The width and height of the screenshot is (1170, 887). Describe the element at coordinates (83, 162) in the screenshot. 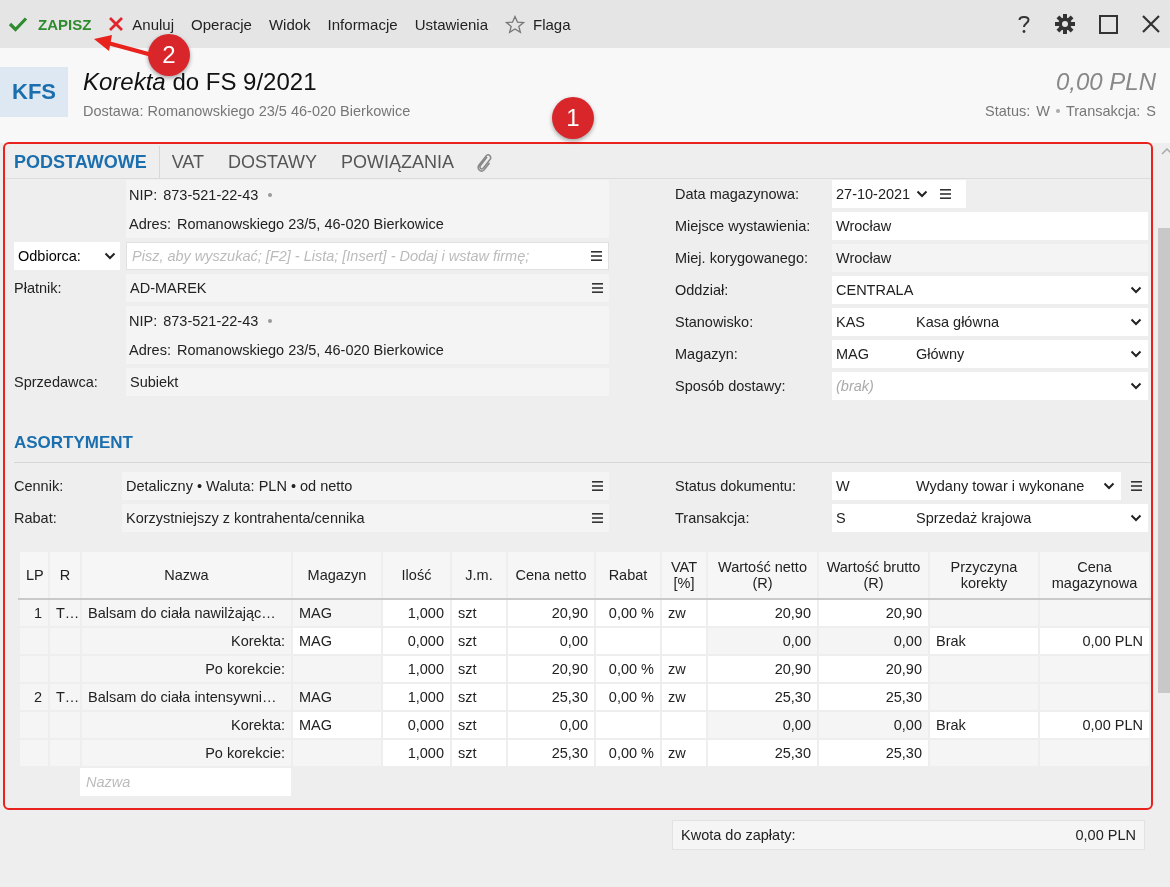

I see `tab: PODSTAWOWE` at that location.